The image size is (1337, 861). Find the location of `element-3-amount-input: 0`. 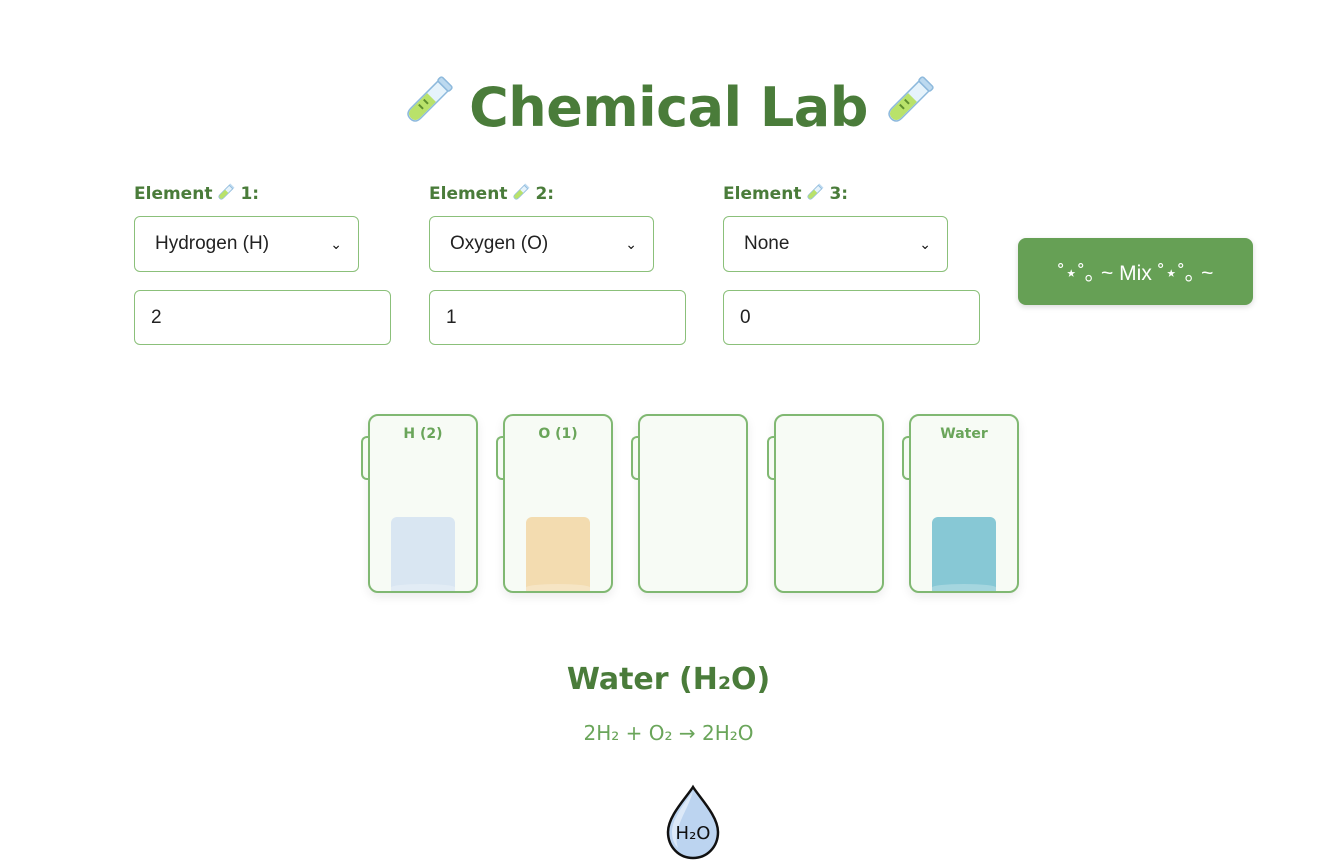

element-3-amount-input: 0 is located at coordinates (851, 317).